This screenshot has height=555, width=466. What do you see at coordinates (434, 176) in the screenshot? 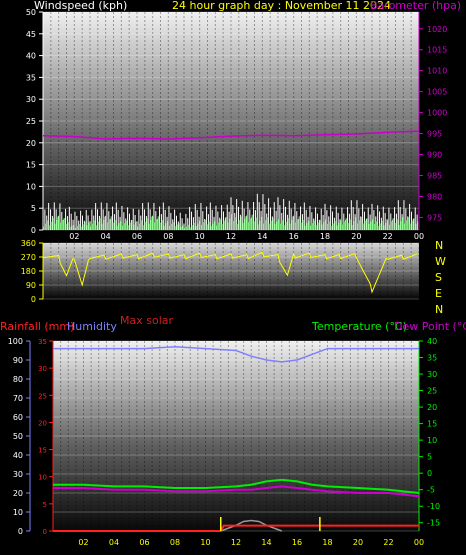
I see `barometer-tick-label: 985` at bounding box center [434, 176].